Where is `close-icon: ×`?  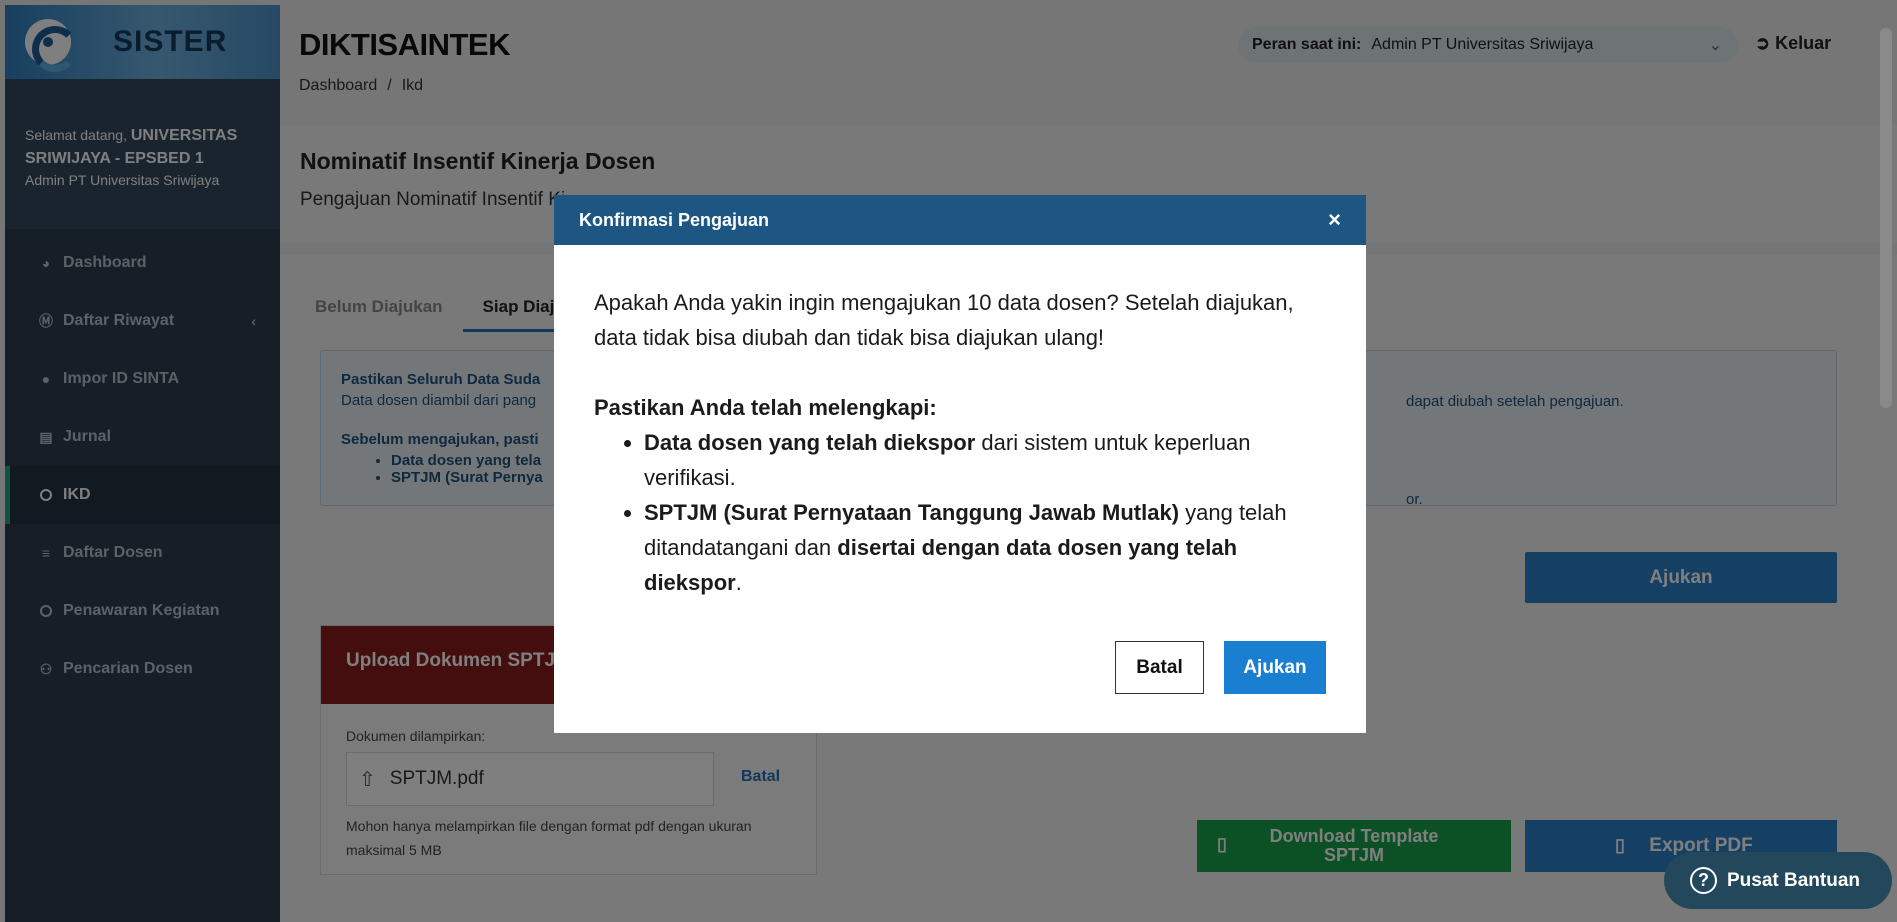 close-icon: × is located at coordinates (1334, 220).